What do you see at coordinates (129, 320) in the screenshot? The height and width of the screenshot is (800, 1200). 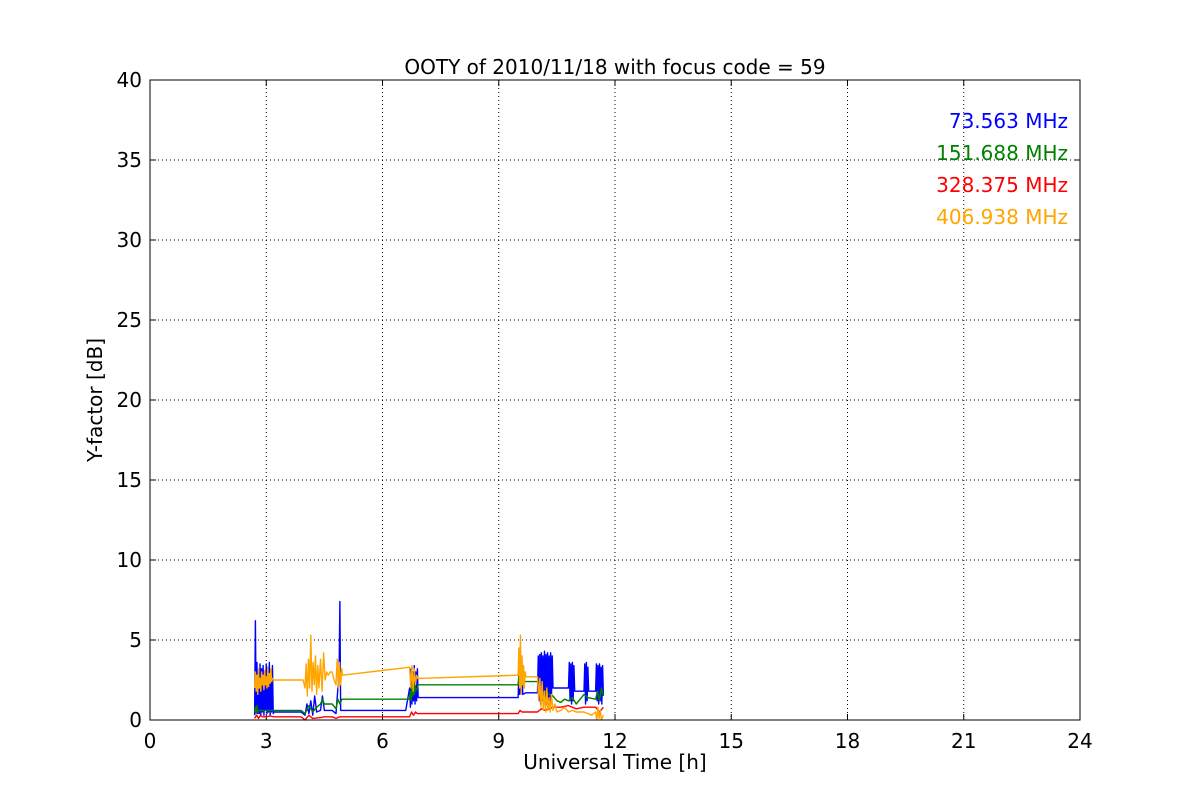 I see `y-tick-label: 25` at bounding box center [129, 320].